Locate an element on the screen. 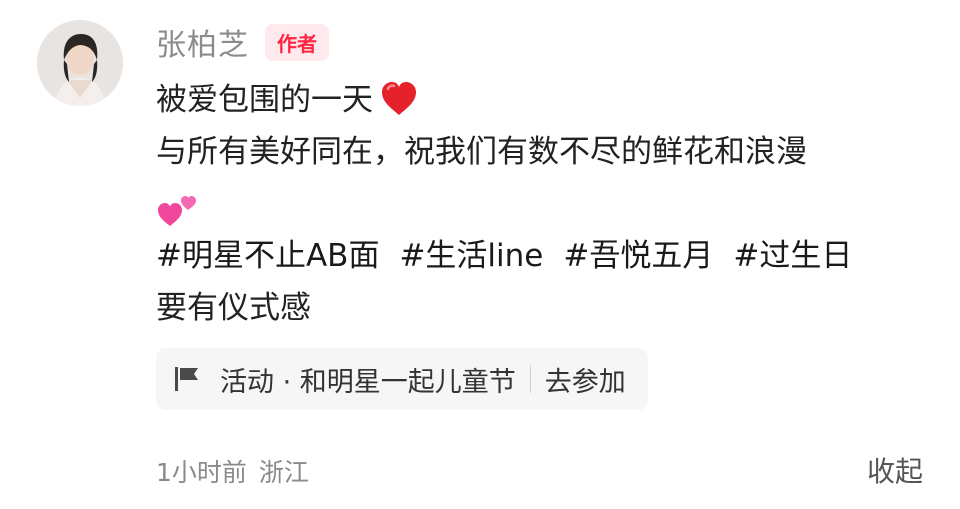 The height and width of the screenshot is (509, 960). avatar is located at coordinates (80, 63).